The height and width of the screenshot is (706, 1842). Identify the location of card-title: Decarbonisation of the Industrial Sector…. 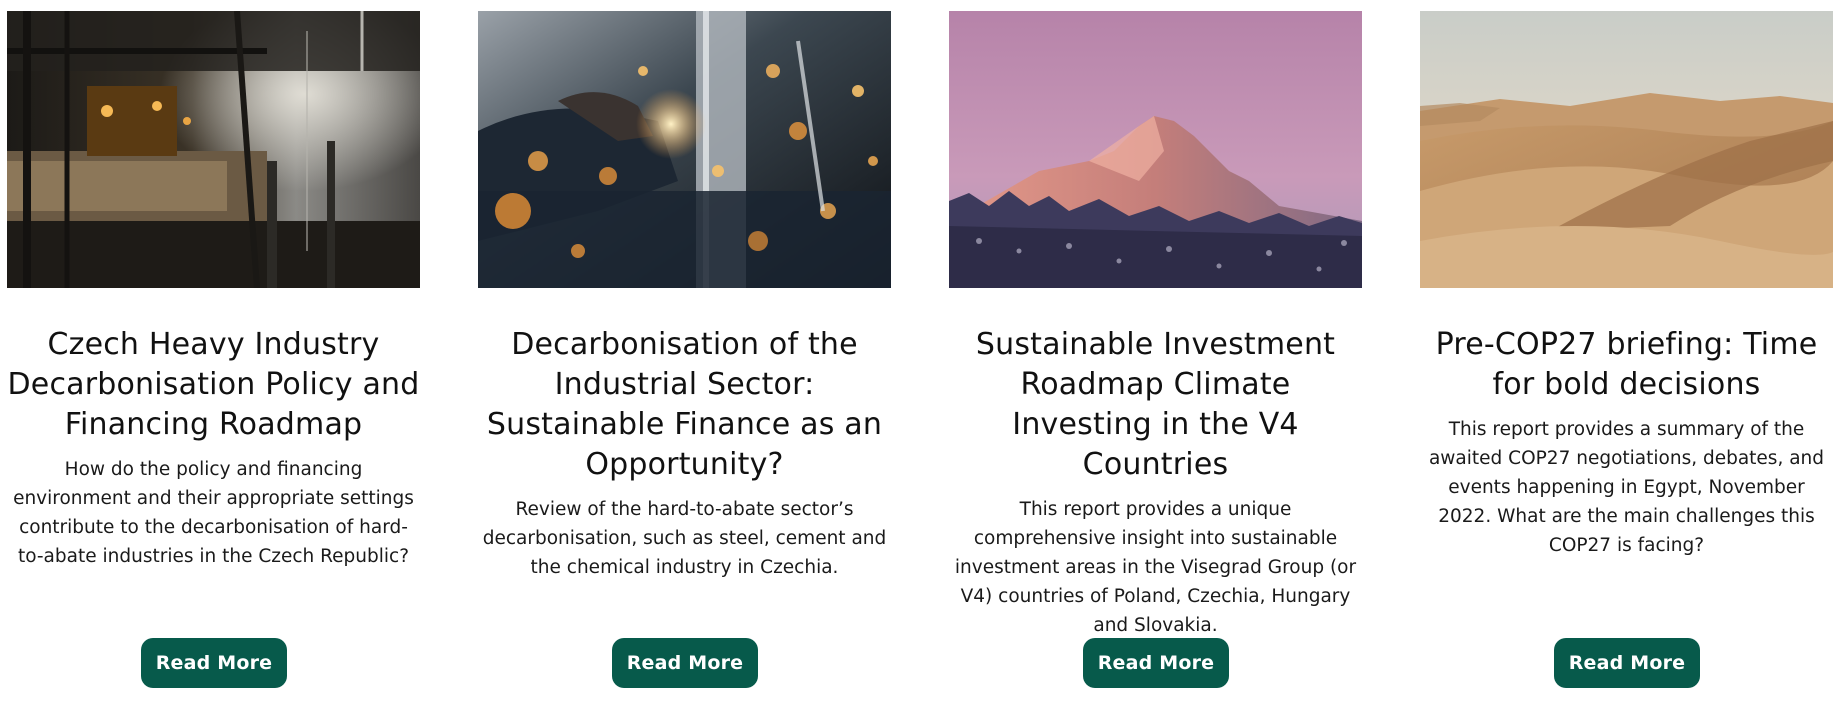
(684, 404).